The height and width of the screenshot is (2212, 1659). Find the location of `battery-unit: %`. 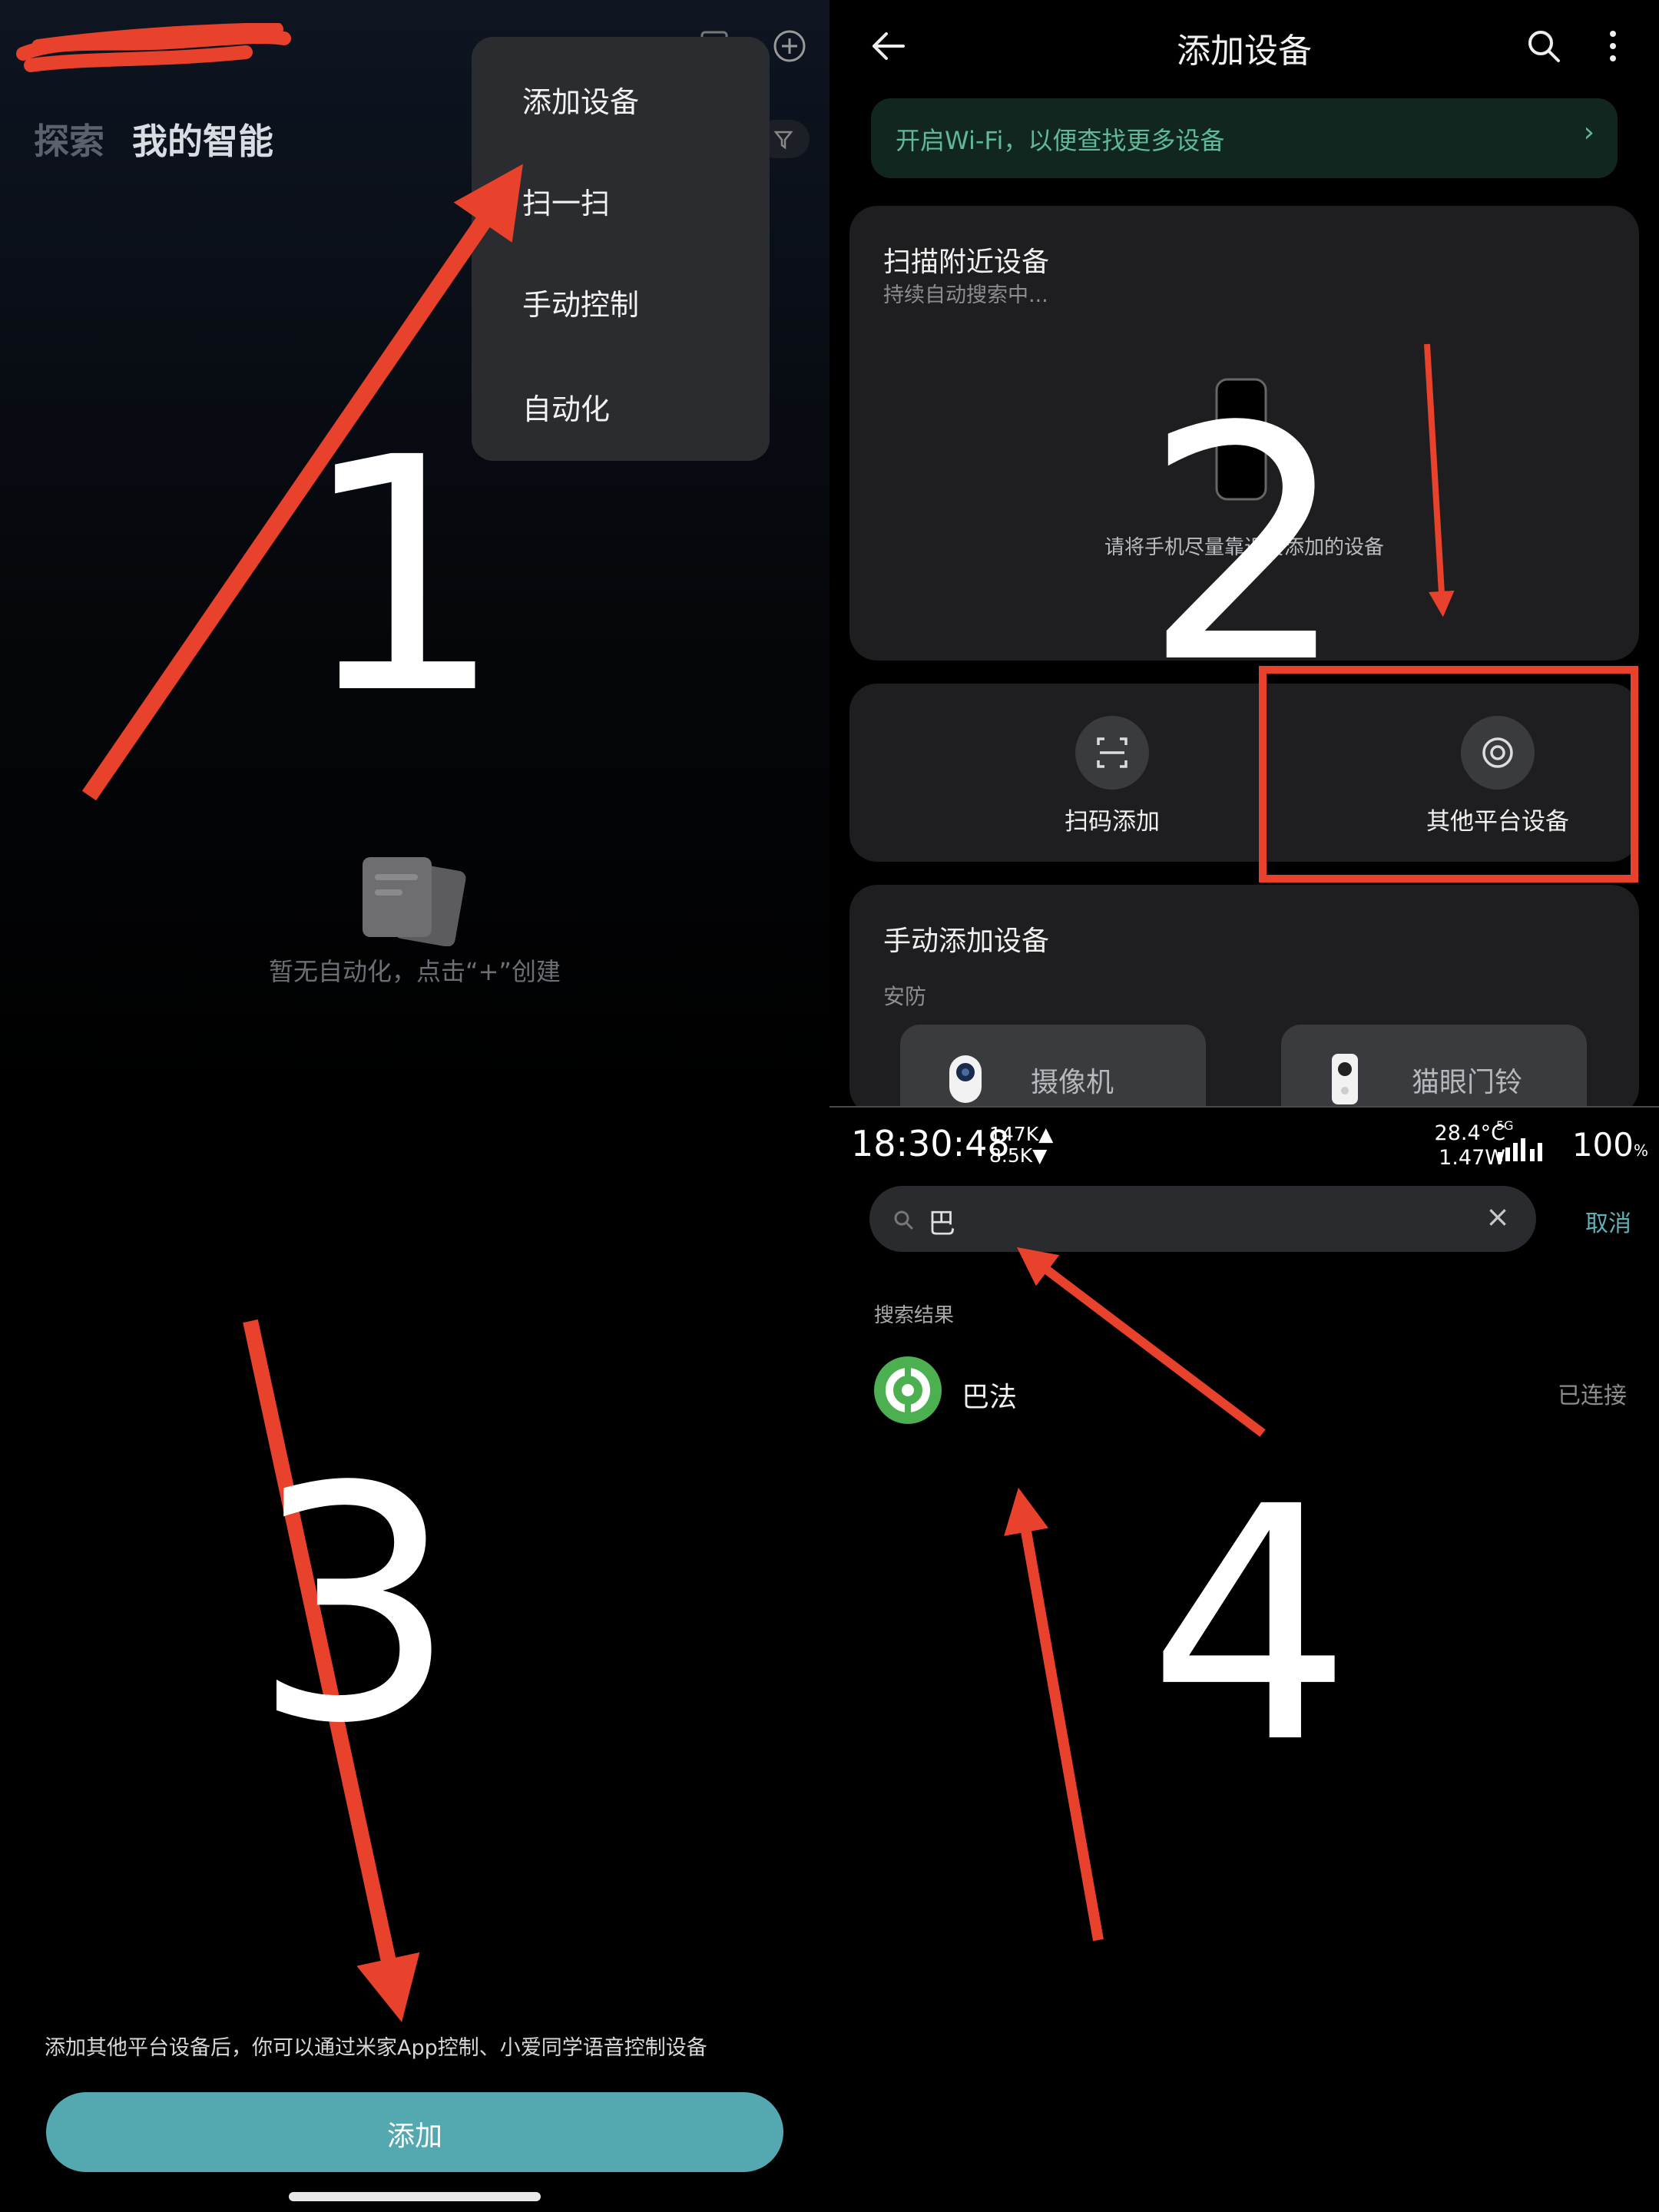

battery-unit: % is located at coordinates (1641, 1151).